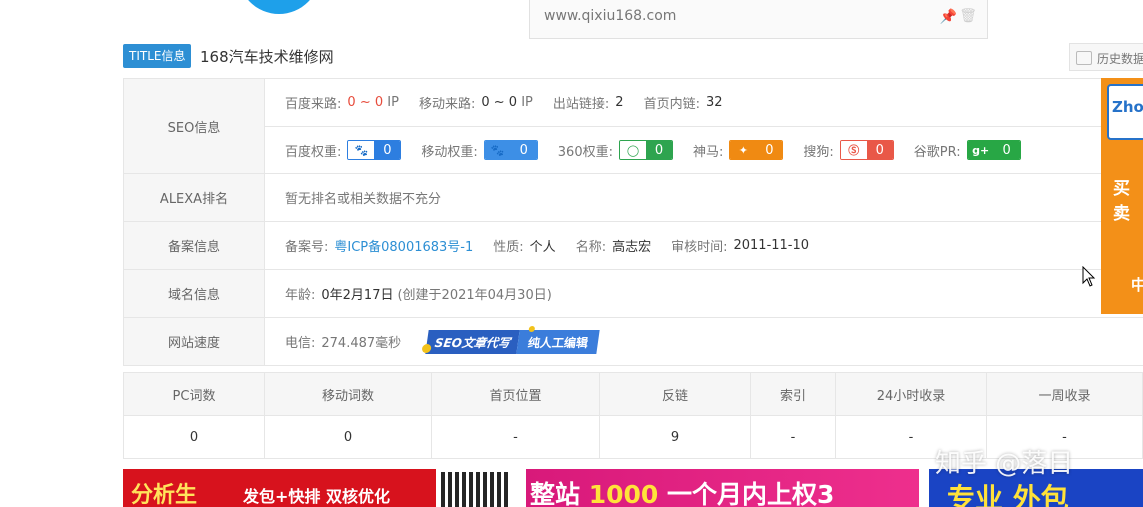 The height and width of the screenshot is (507, 1143). Describe the element at coordinates (279, 7) in the screenshot. I see `site-logo` at that location.